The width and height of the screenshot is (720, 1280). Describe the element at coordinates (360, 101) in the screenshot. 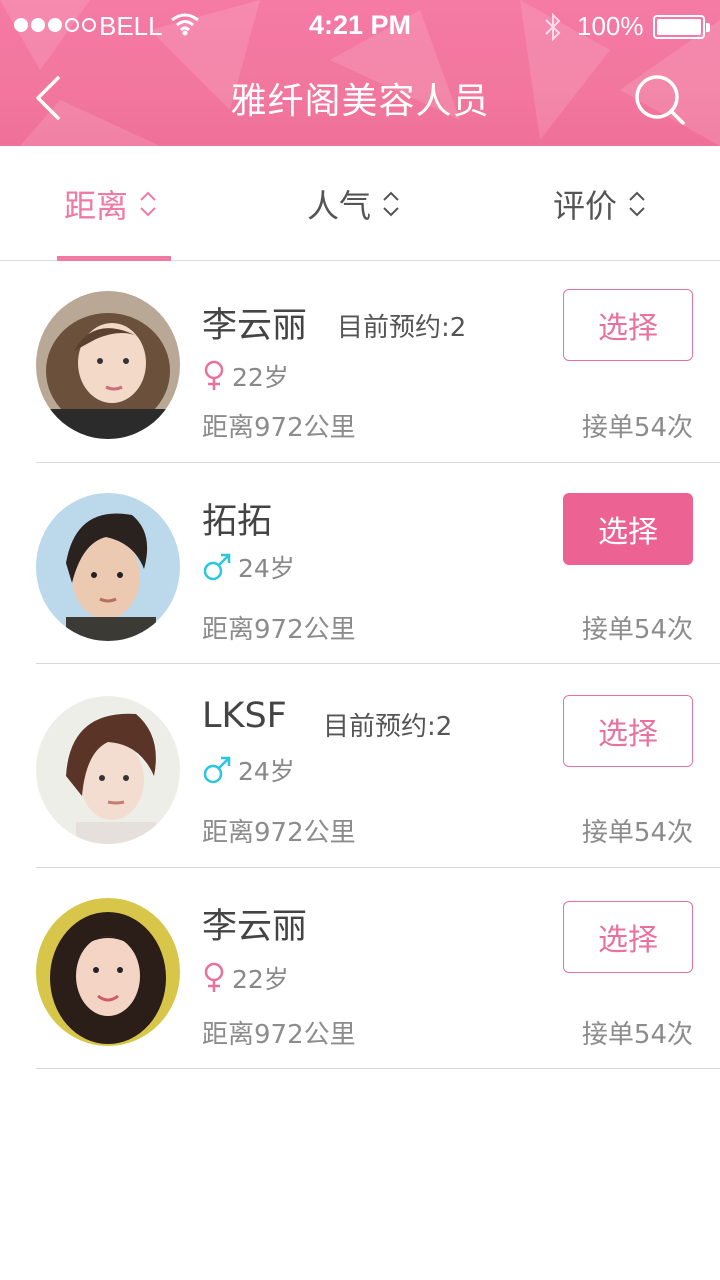

I see `page-title: 雅纤阁美容人员` at that location.